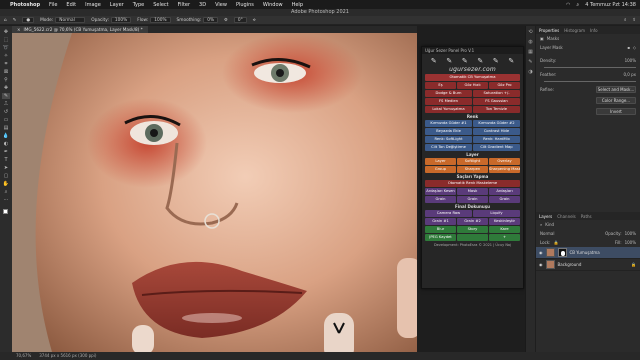 This screenshot has height=360, width=640. I want to click on menu-filter: Filter, so click(184, 5).